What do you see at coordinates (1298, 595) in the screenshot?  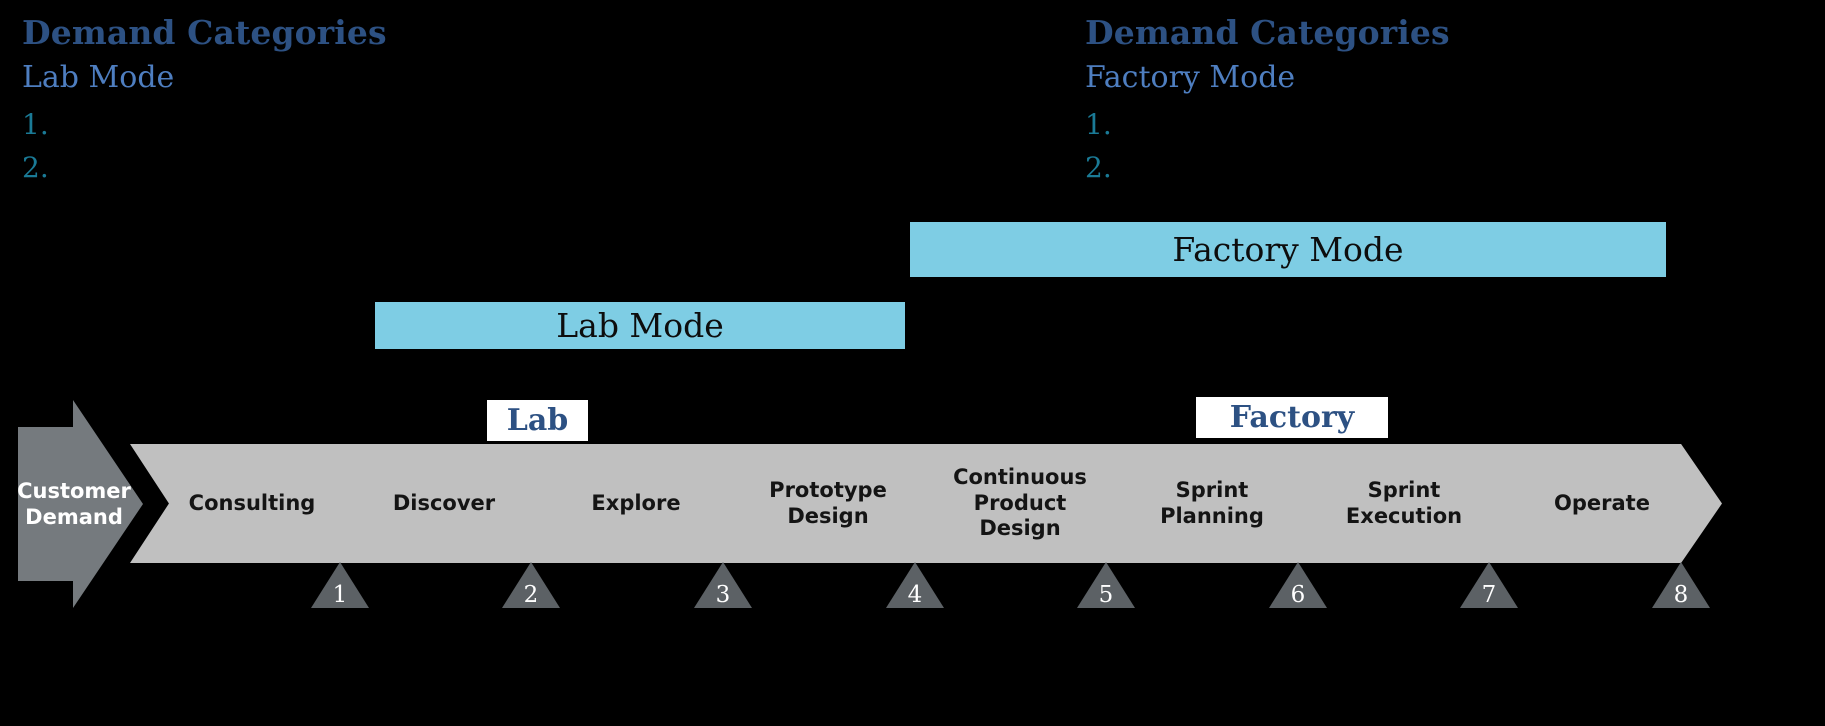 I see `milestone-number: 6` at bounding box center [1298, 595].